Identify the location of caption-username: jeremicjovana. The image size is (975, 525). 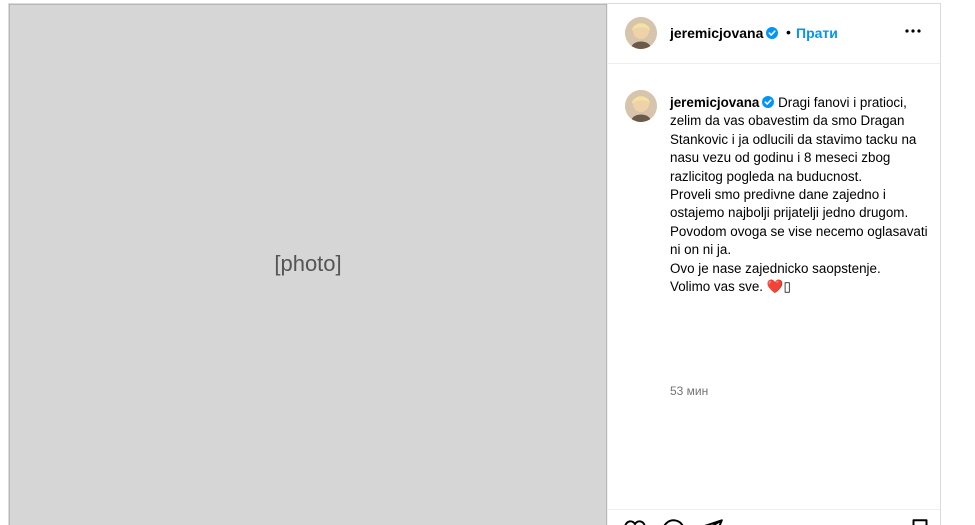
(722, 102).